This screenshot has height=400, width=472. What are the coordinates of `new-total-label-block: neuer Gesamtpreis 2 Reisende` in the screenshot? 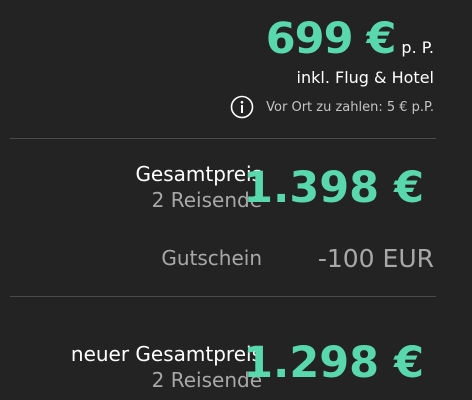 It's located at (166, 367).